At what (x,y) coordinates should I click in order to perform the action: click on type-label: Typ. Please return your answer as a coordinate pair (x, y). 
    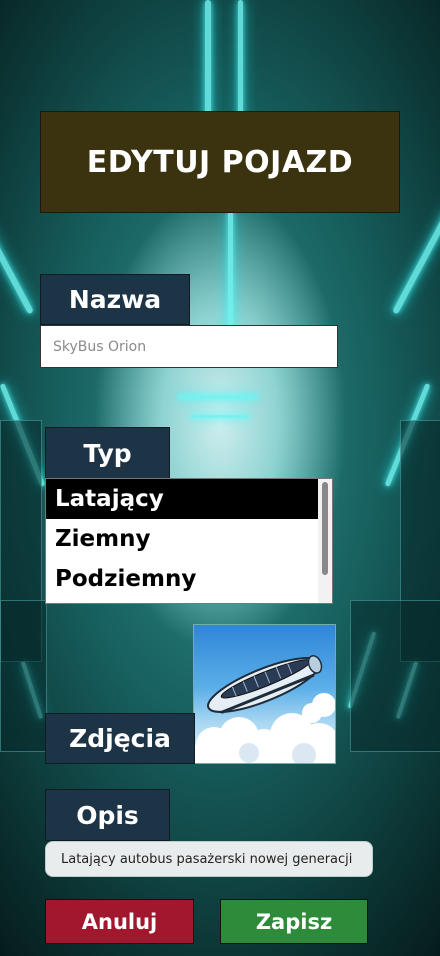
    Looking at the image, I should click on (107, 453).